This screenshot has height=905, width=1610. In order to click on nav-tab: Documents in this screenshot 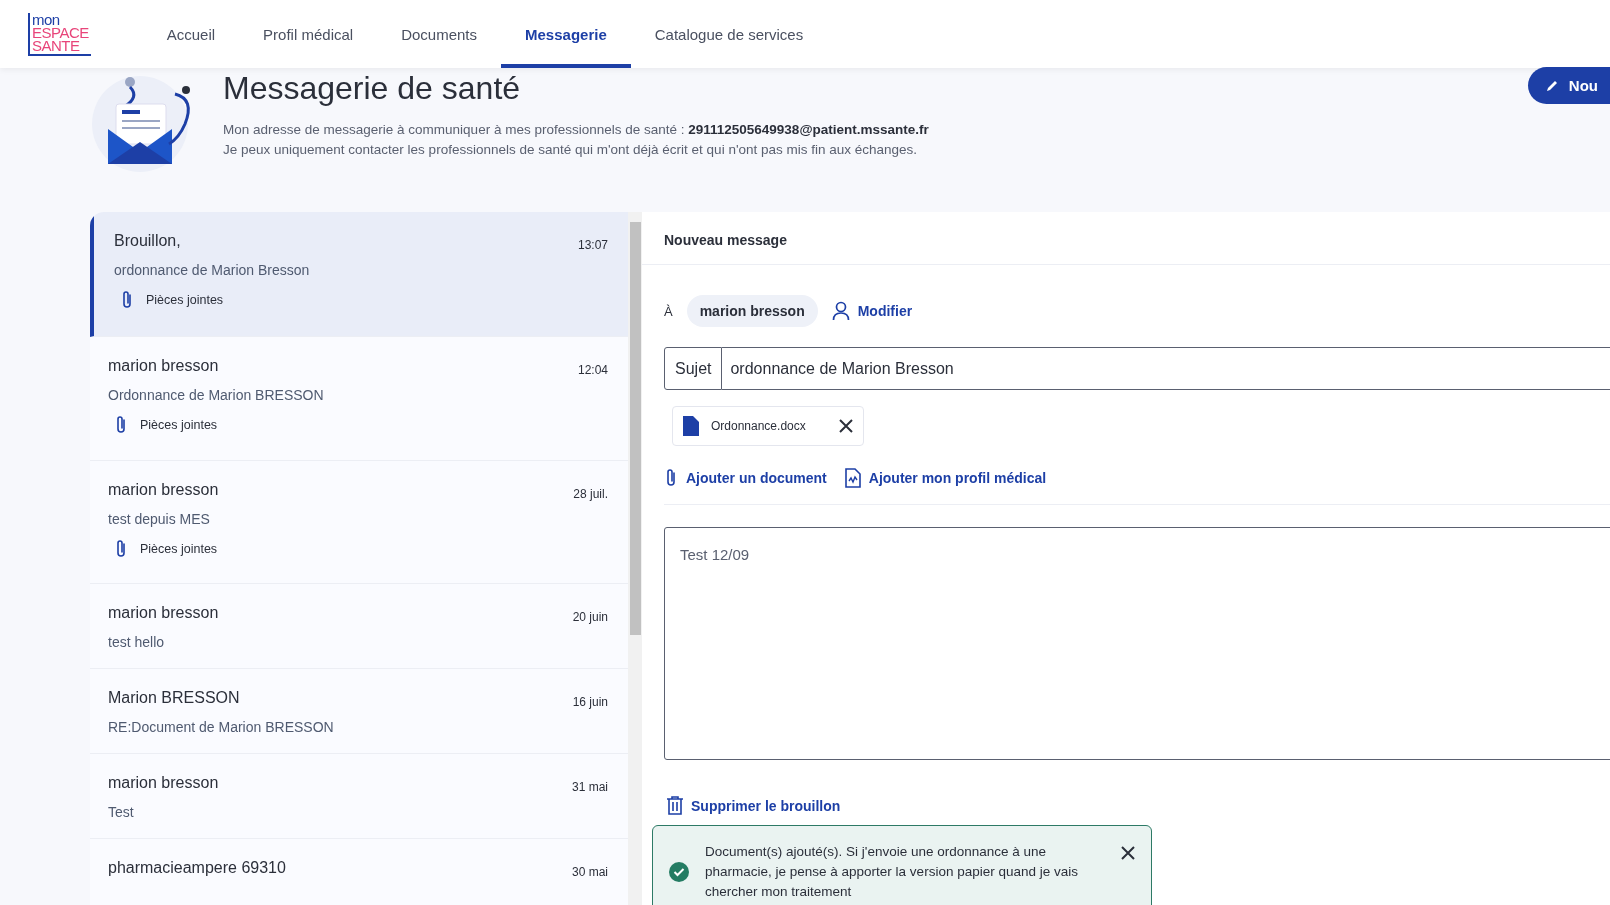, I will do `click(439, 34)`.